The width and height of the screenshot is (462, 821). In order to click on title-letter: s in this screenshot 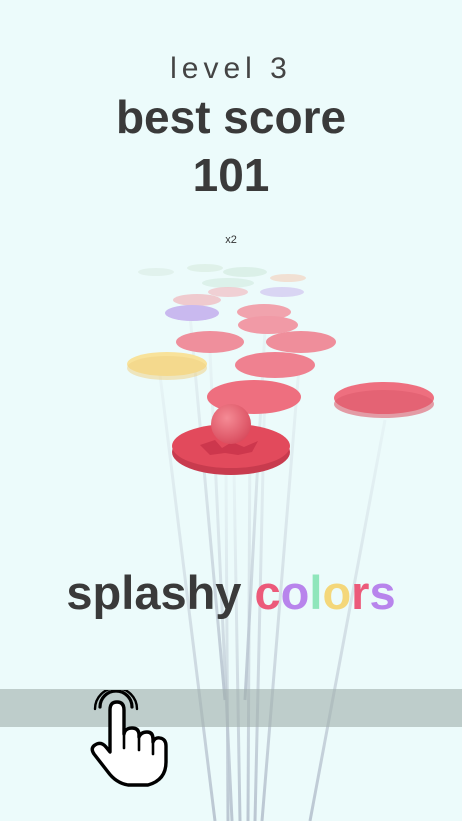, I will do `click(382, 592)`.